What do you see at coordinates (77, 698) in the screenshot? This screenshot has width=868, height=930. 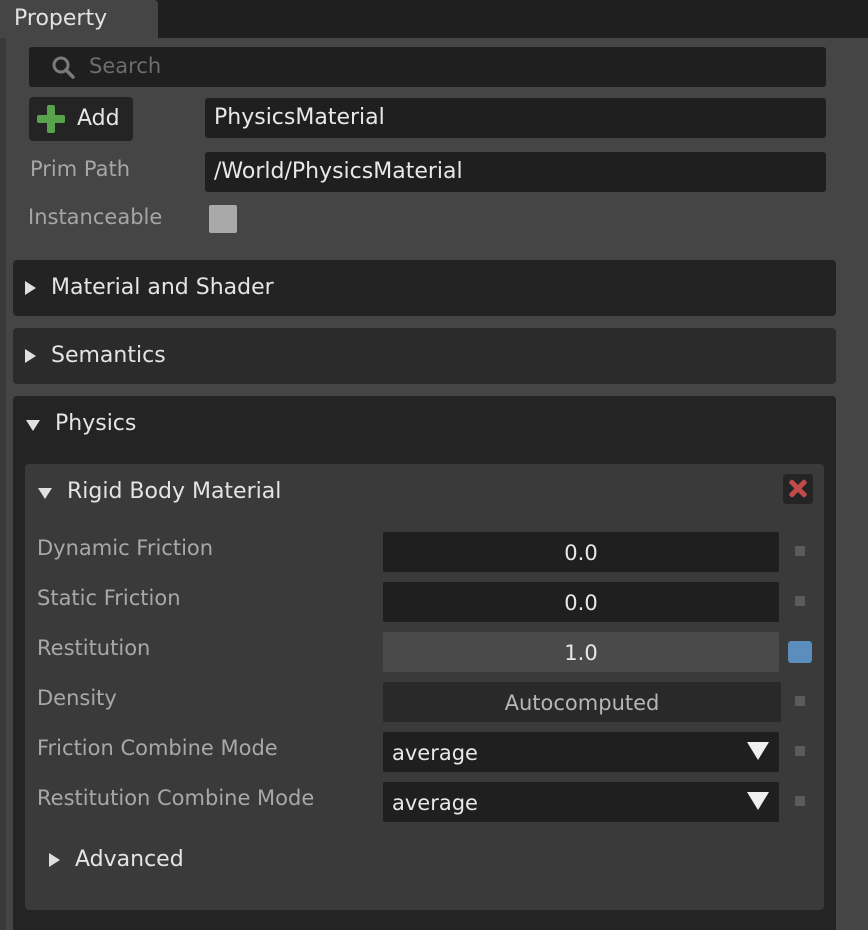 I see `density-label: Density` at bounding box center [77, 698].